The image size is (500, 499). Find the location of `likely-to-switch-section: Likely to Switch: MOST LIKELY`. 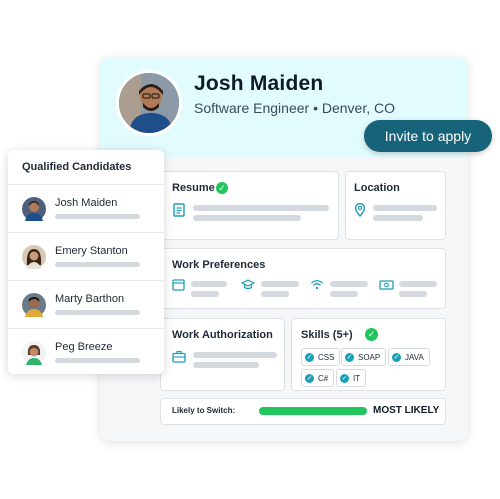

likely-to-switch-section: Likely to Switch: MOST LIKELY is located at coordinates (303, 411).